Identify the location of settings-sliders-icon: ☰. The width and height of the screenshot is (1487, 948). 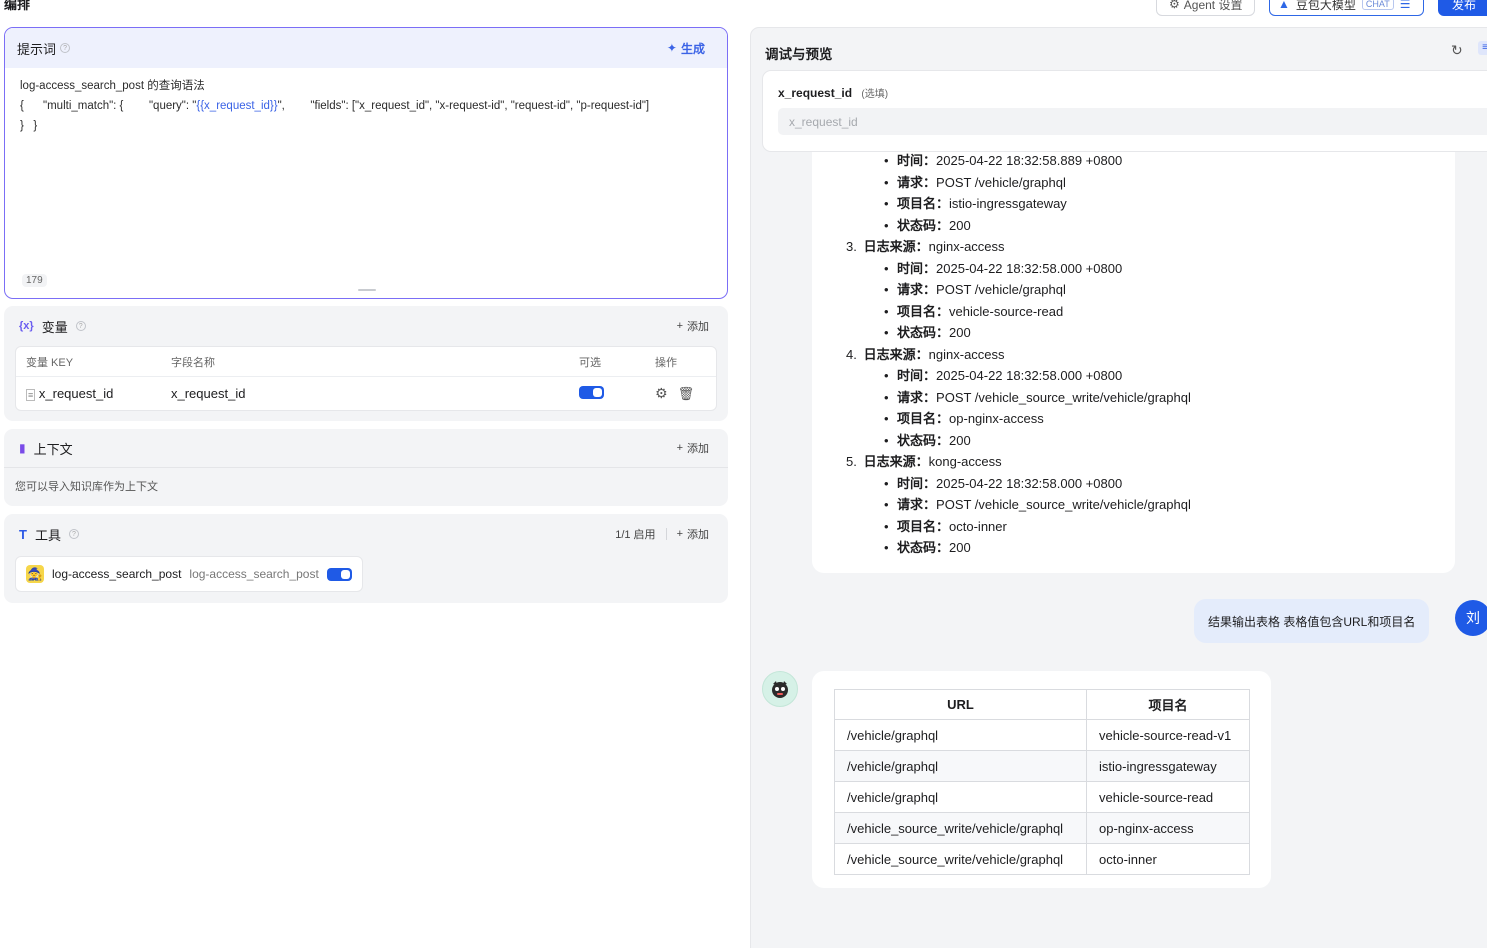
(1405, 5).